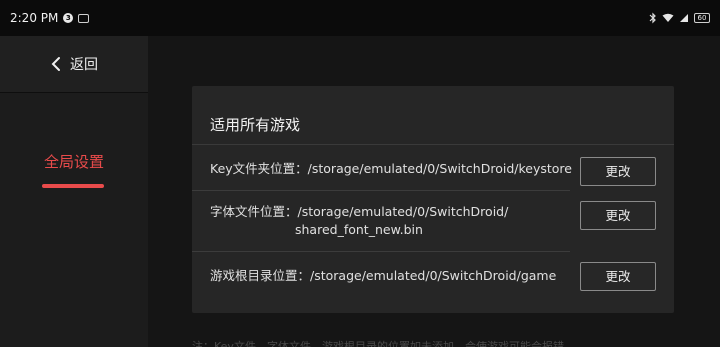 The width and height of the screenshot is (720, 347). Describe the element at coordinates (34, 18) in the screenshot. I see `status-time: 2:20 PM` at that location.